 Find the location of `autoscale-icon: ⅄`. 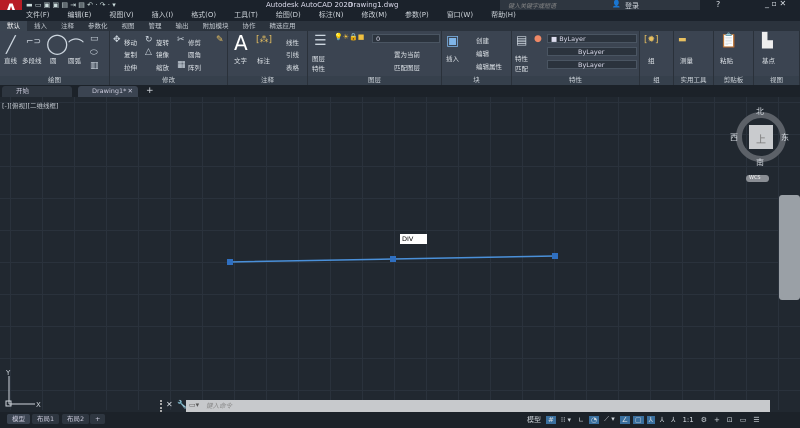

autoscale-icon: ⅄ is located at coordinates (662, 420).